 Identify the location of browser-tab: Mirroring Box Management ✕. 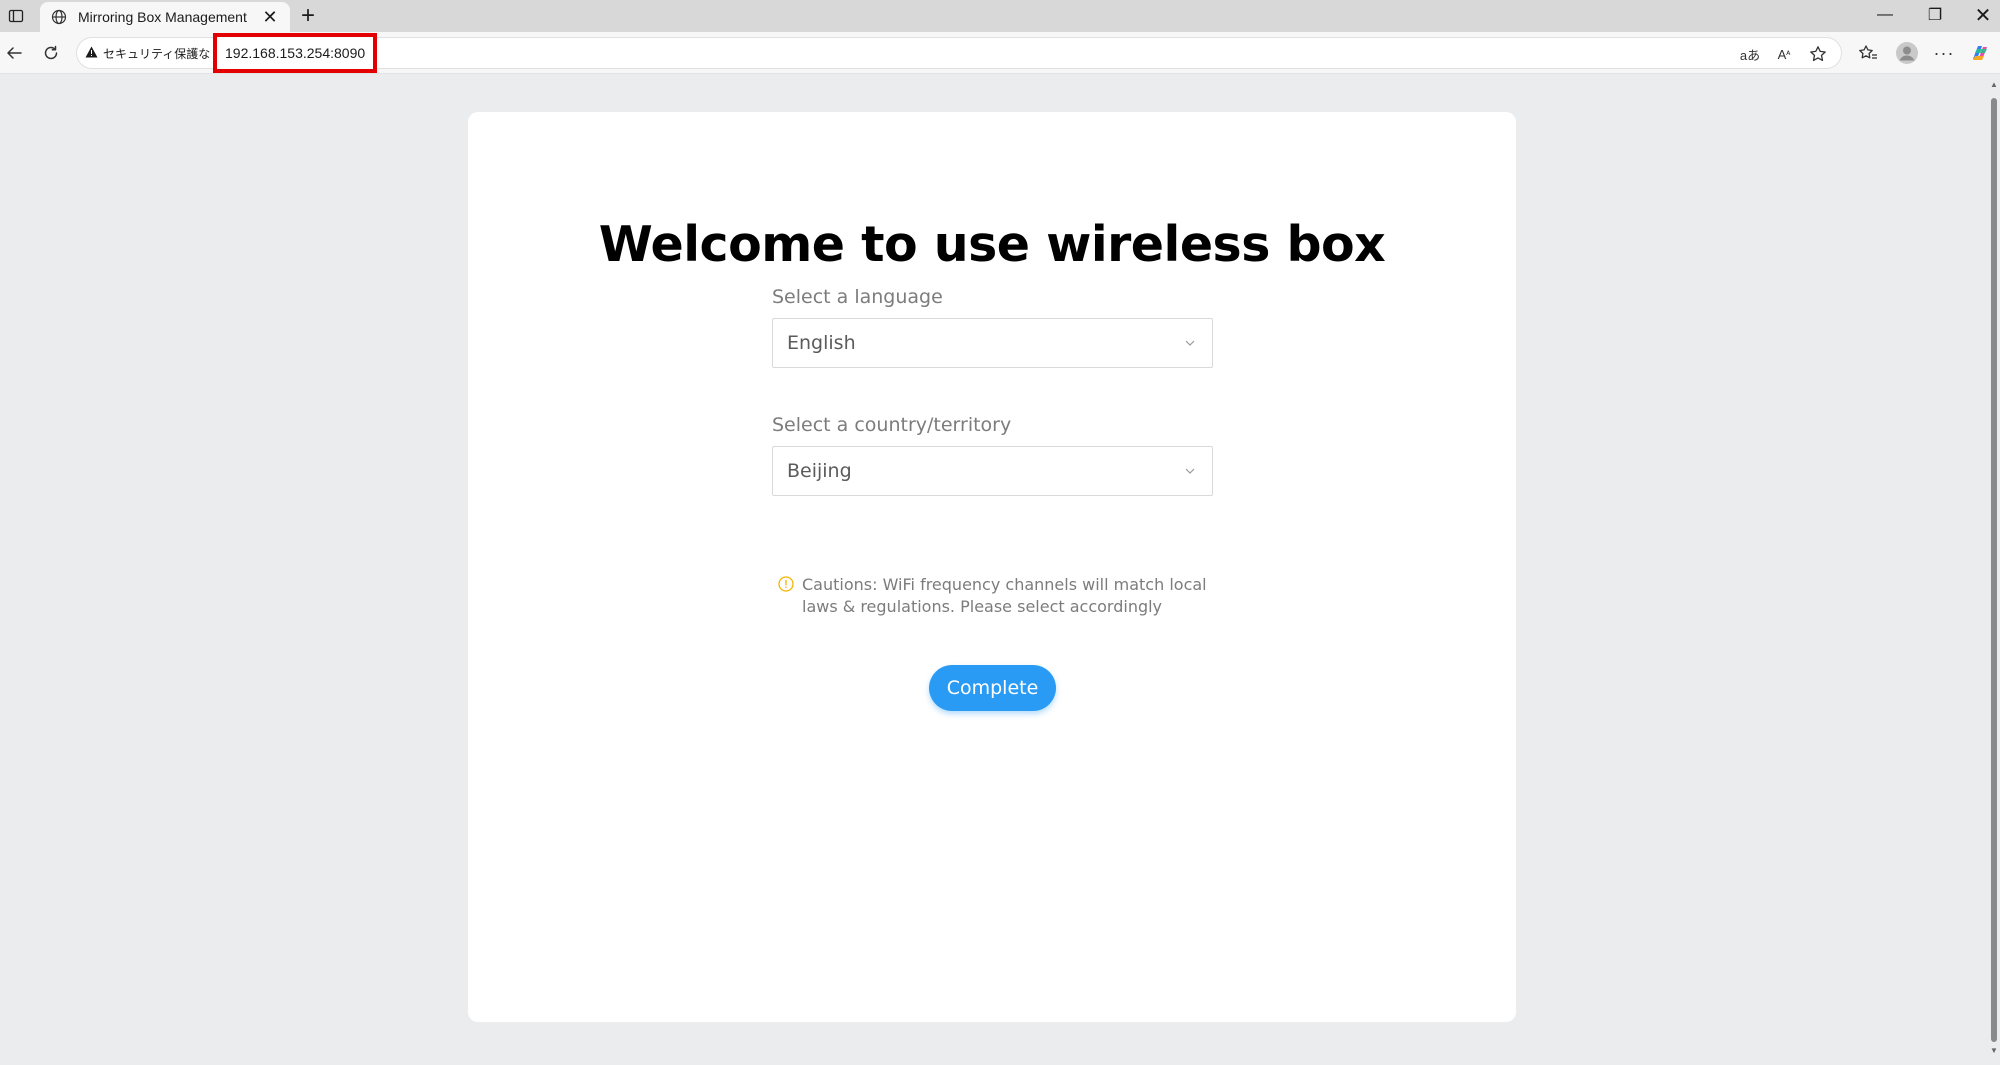
(165, 17).